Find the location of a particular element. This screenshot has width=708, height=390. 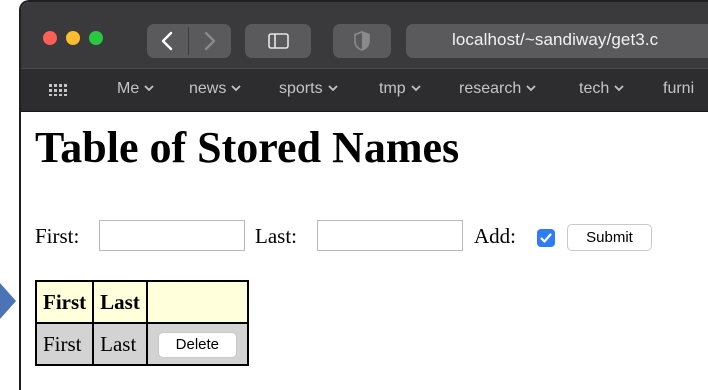

last-name-input is located at coordinates (390, 235).